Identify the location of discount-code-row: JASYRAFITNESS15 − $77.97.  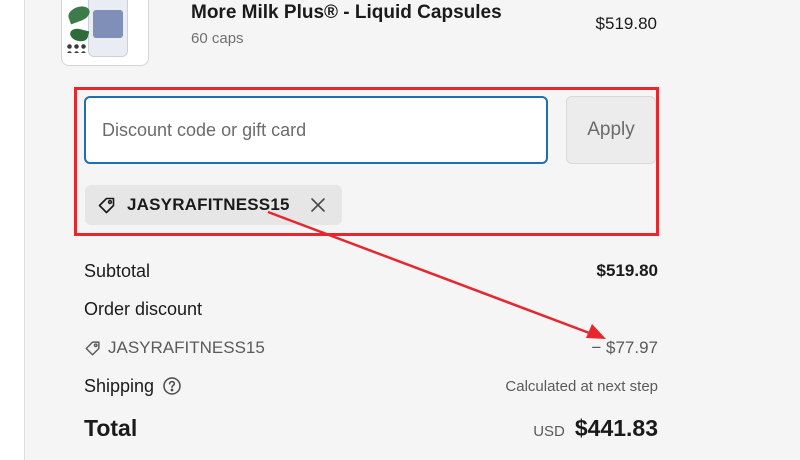
(371, 348).